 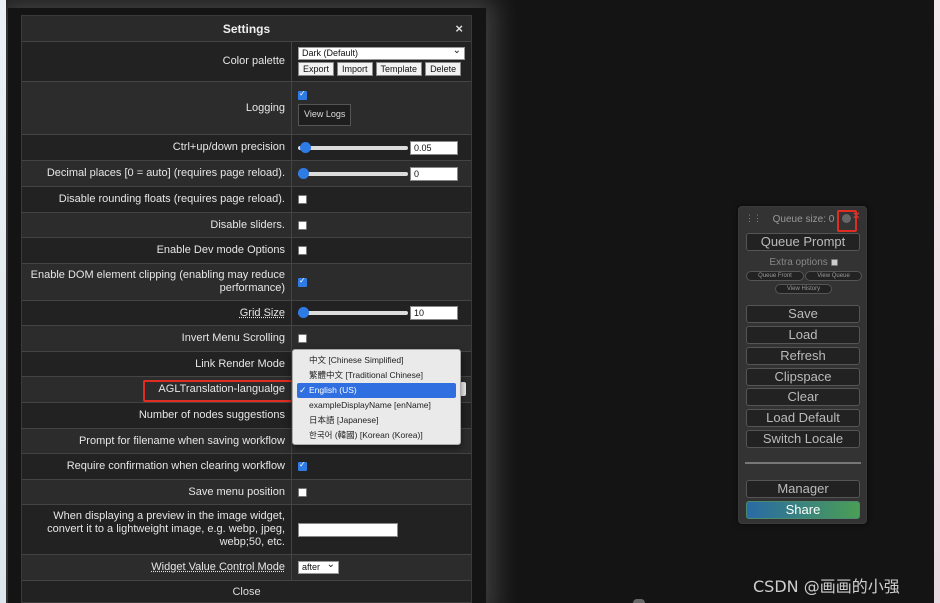 What do you see at coordinates (376, 420) in the screenshot?
I see `language-option: 日本語 [Japanese]` at bounding box center [376, 420].